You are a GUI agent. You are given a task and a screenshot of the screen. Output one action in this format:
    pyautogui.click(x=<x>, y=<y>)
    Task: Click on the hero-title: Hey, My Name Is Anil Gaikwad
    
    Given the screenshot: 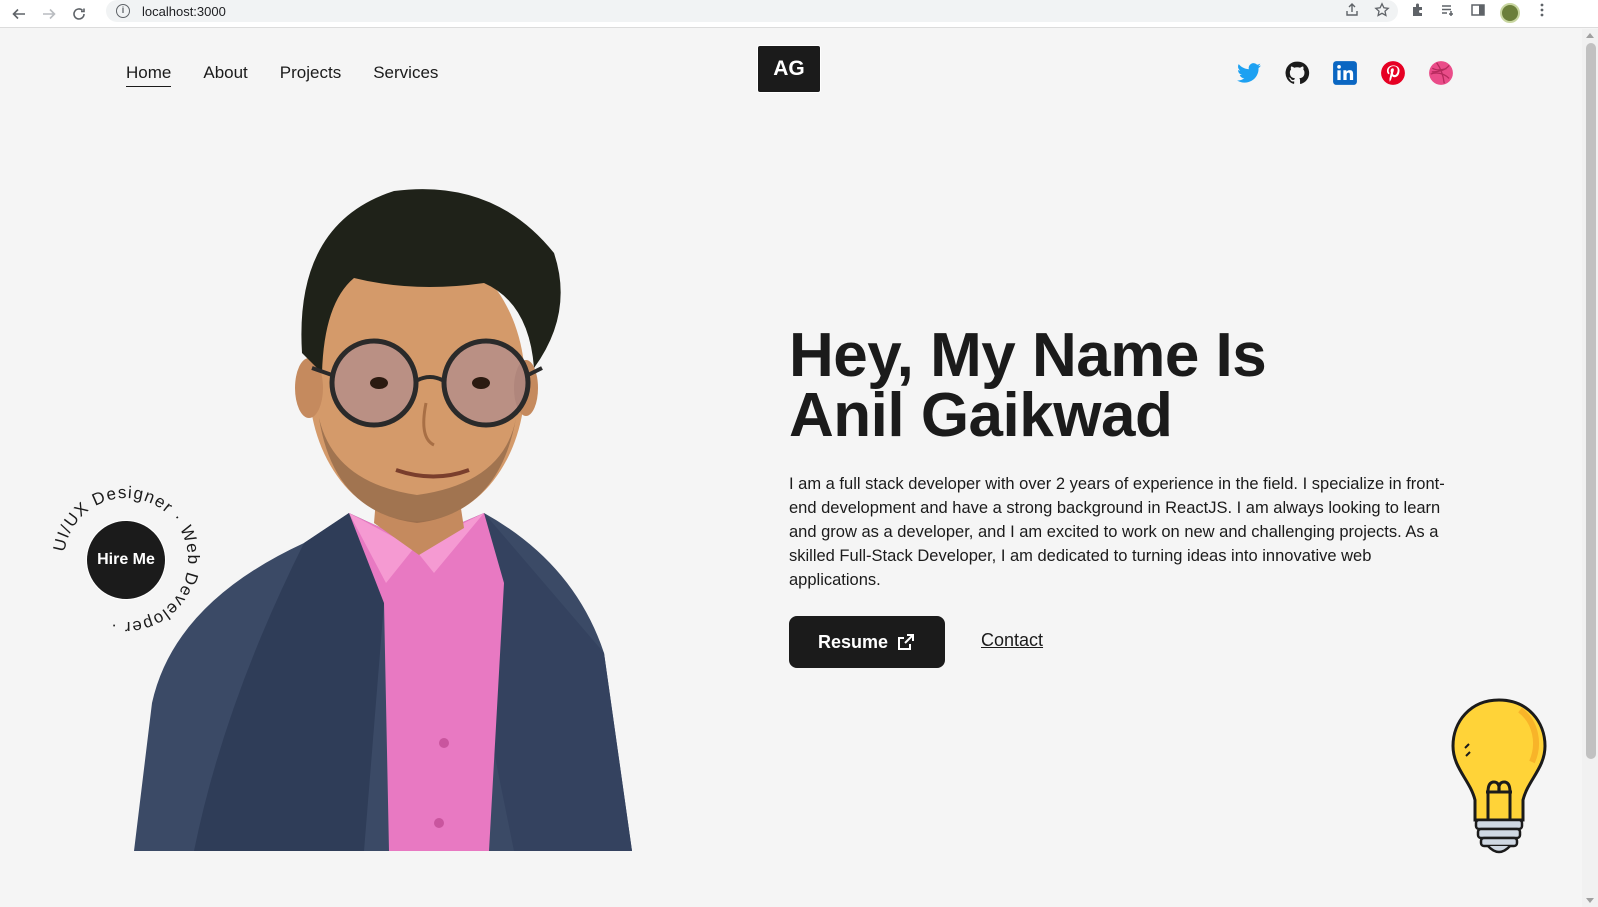 What is the action you would take?
    pyautogui.click(x=1169, y=385)
    